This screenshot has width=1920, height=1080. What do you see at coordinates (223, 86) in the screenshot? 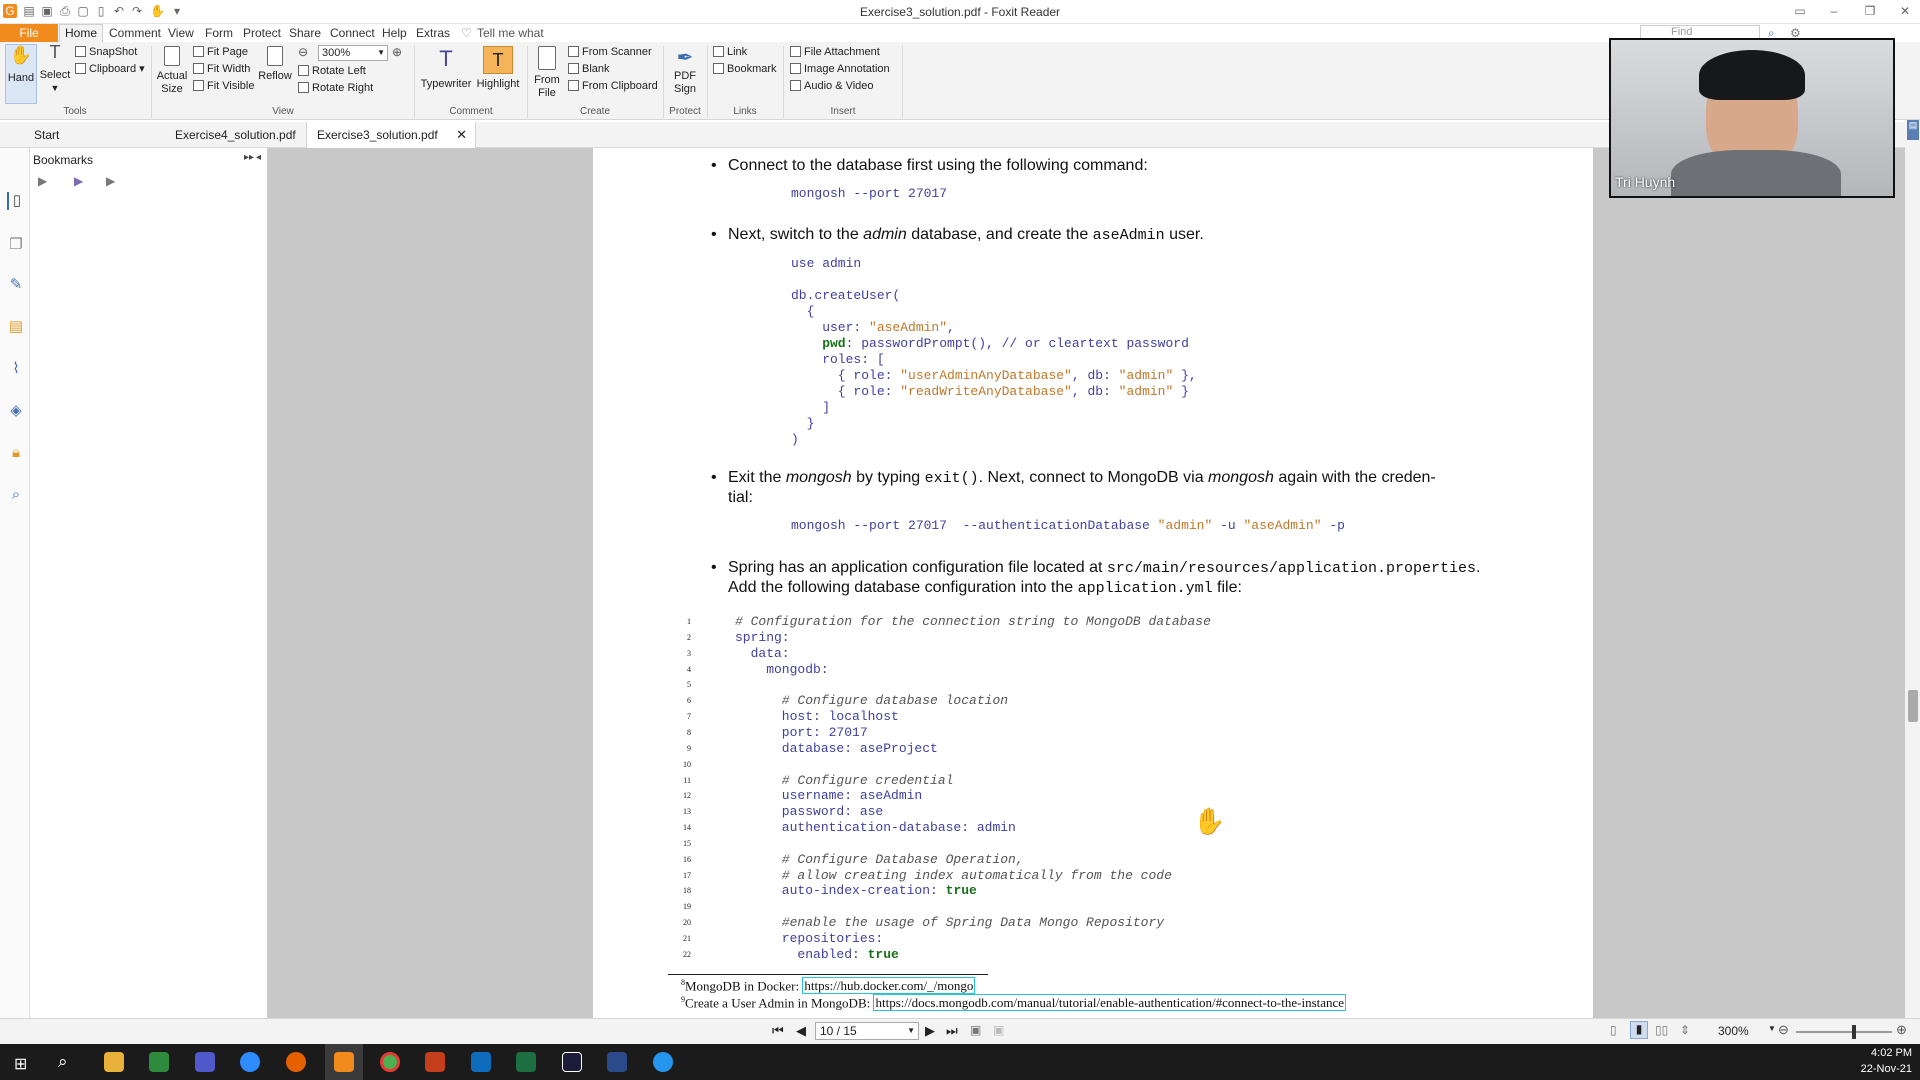
I see `fit-visible-button: Fit Visible` at bounding box center [223, 86].